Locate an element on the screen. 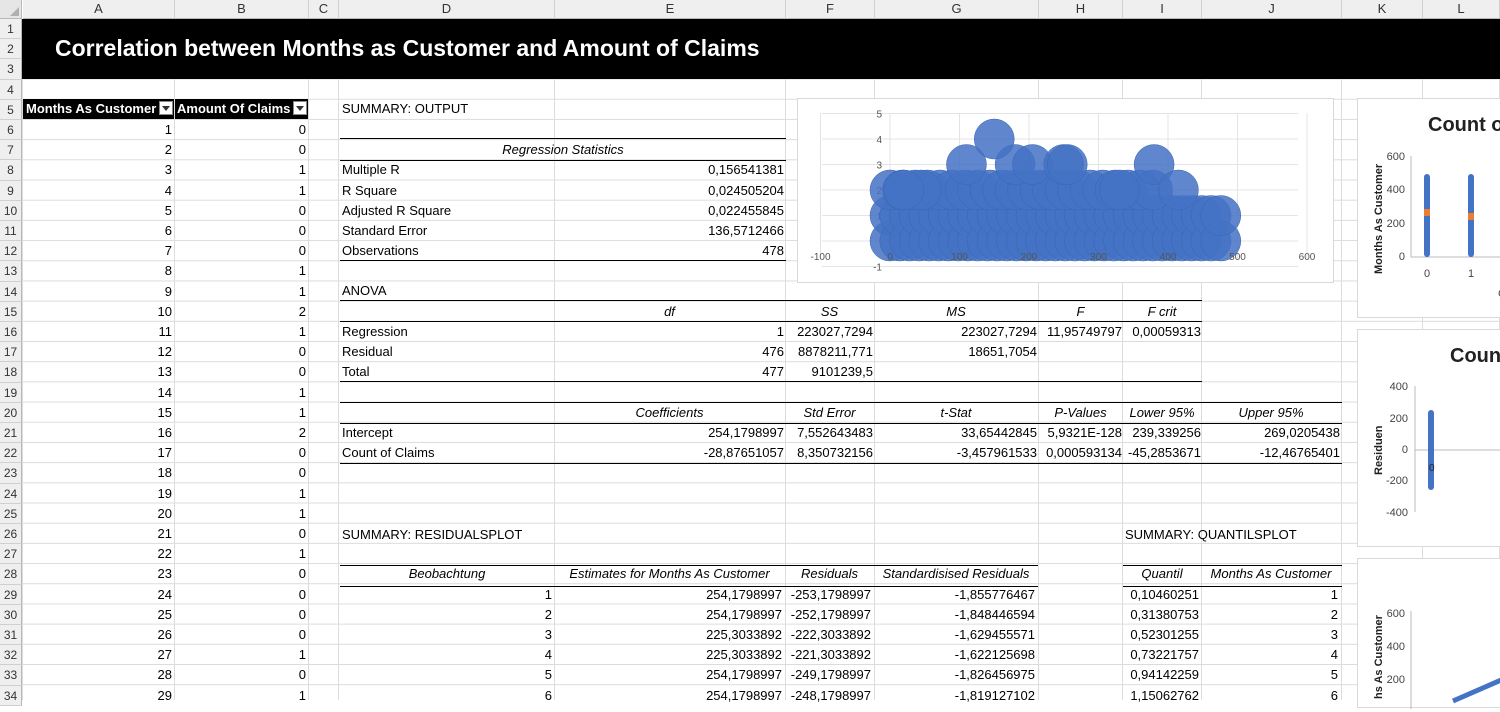  anova-header: F is located at coordinates (1080, 312).